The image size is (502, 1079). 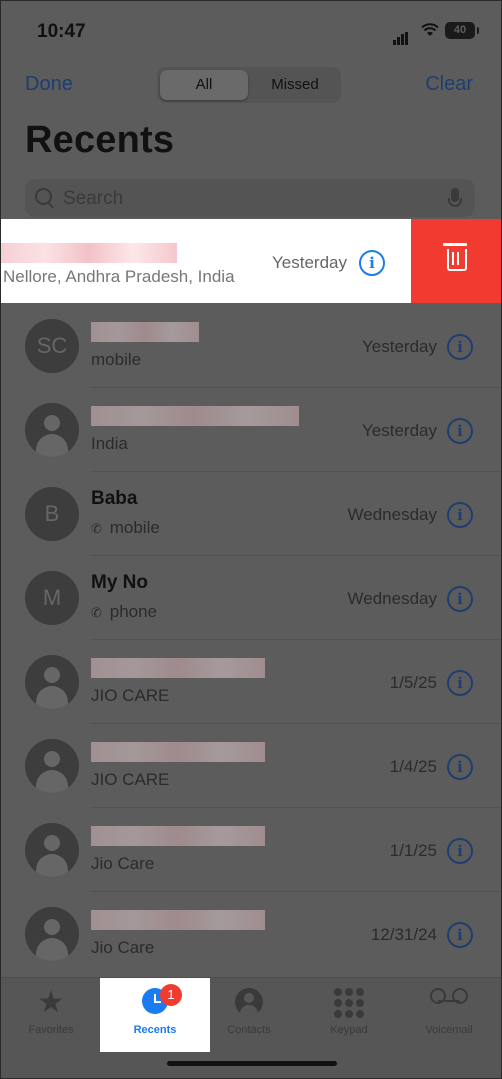 What do you see at coordinates (449, 996) in the screenshot?
I see `voicemail-icon` at bounding box center [449, 996].